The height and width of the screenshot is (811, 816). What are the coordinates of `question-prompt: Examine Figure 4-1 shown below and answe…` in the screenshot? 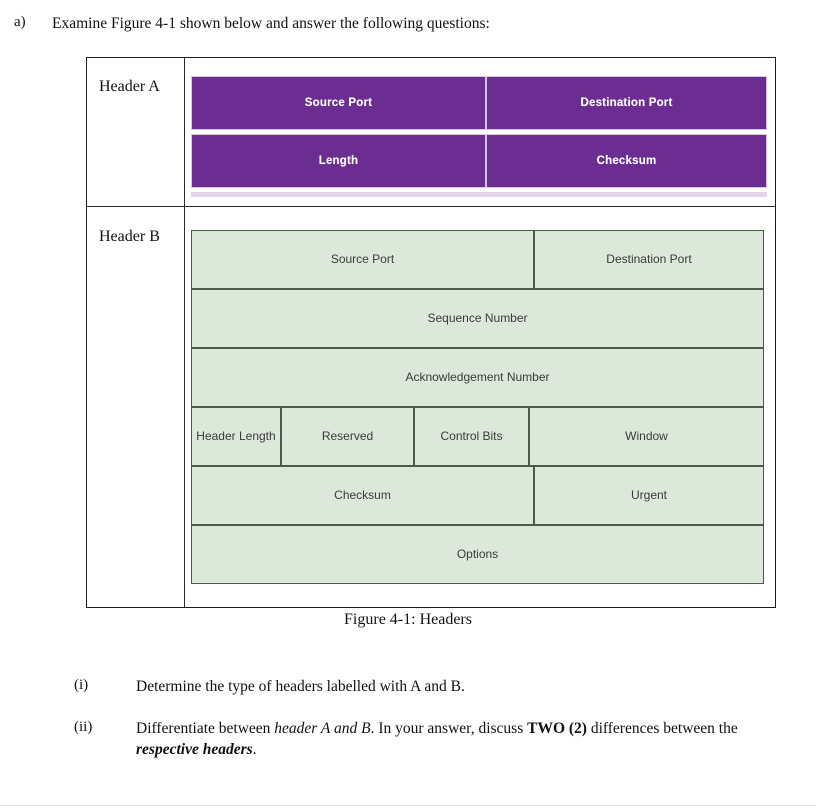 It's located at (271, 23).